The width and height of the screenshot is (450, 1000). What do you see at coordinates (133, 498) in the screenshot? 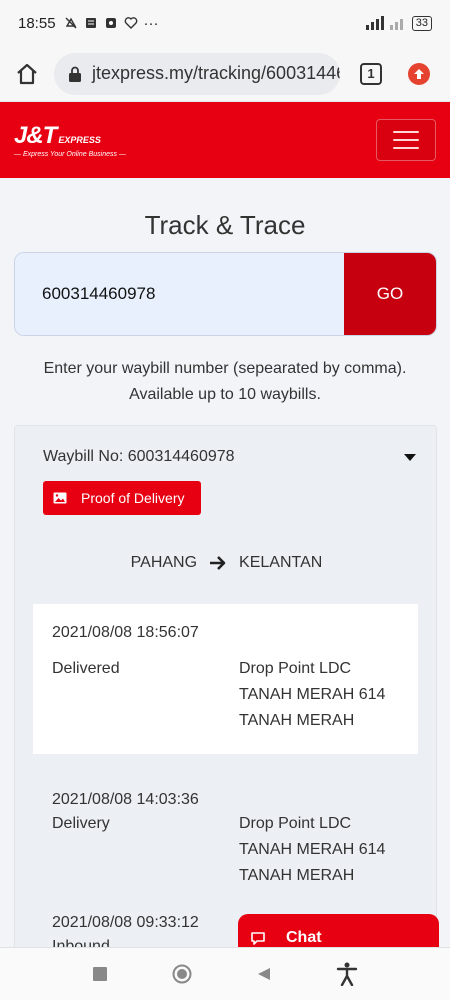
I see `pod-label: Proof of Delivery` at bounding box center [133, 498].